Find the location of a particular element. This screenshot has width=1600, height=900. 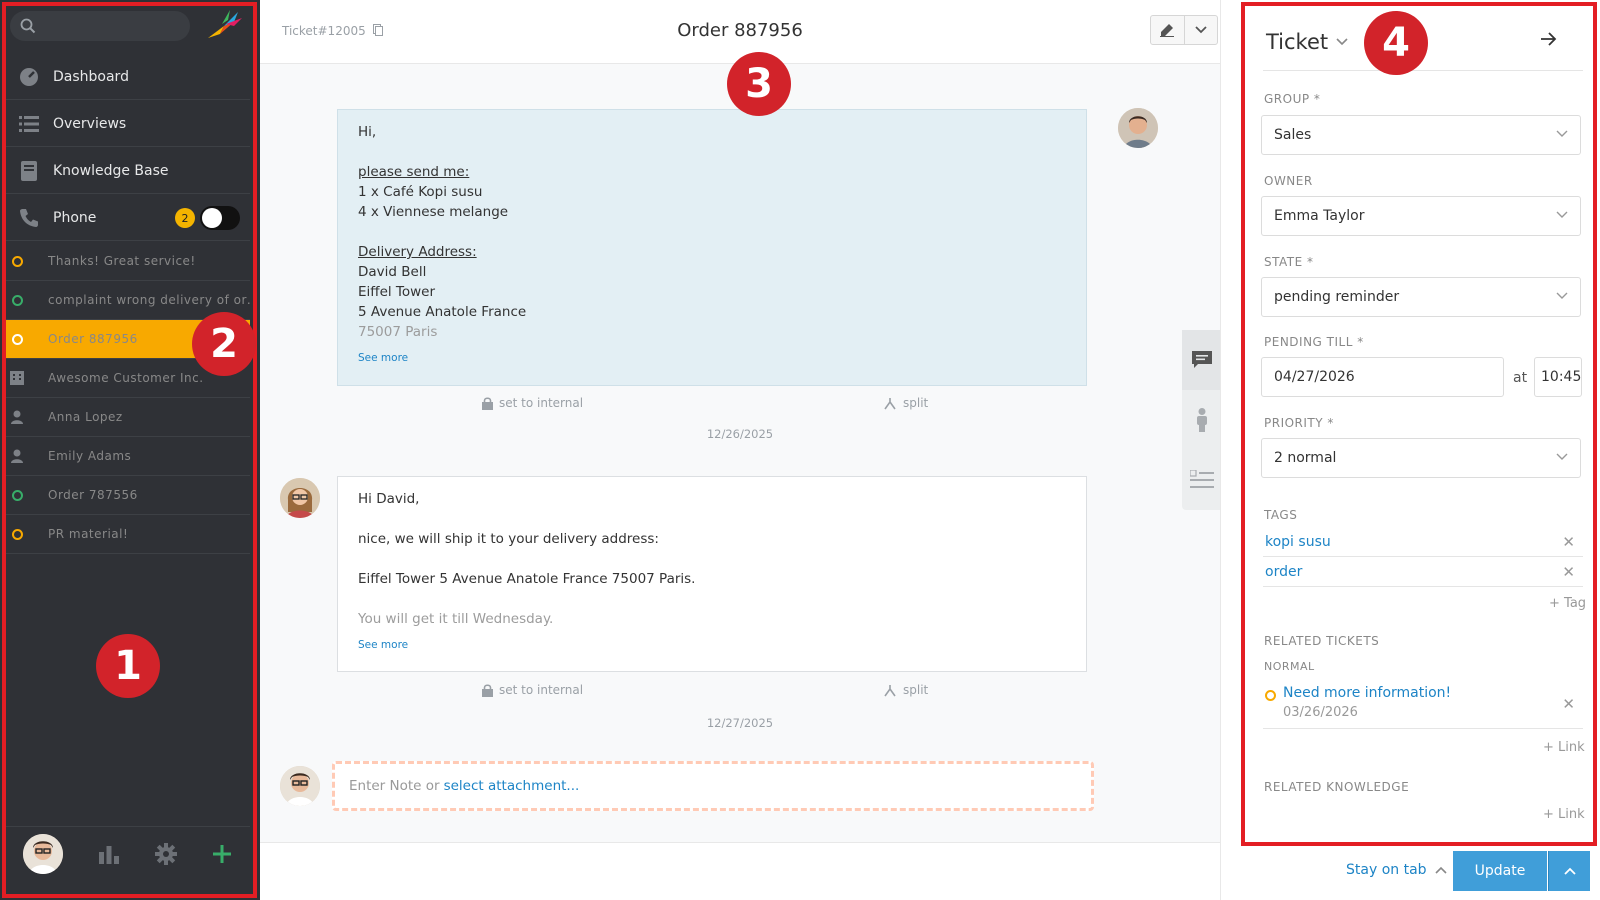

article-faded-line: 75007 Paris is located at coordinates (398, 332).